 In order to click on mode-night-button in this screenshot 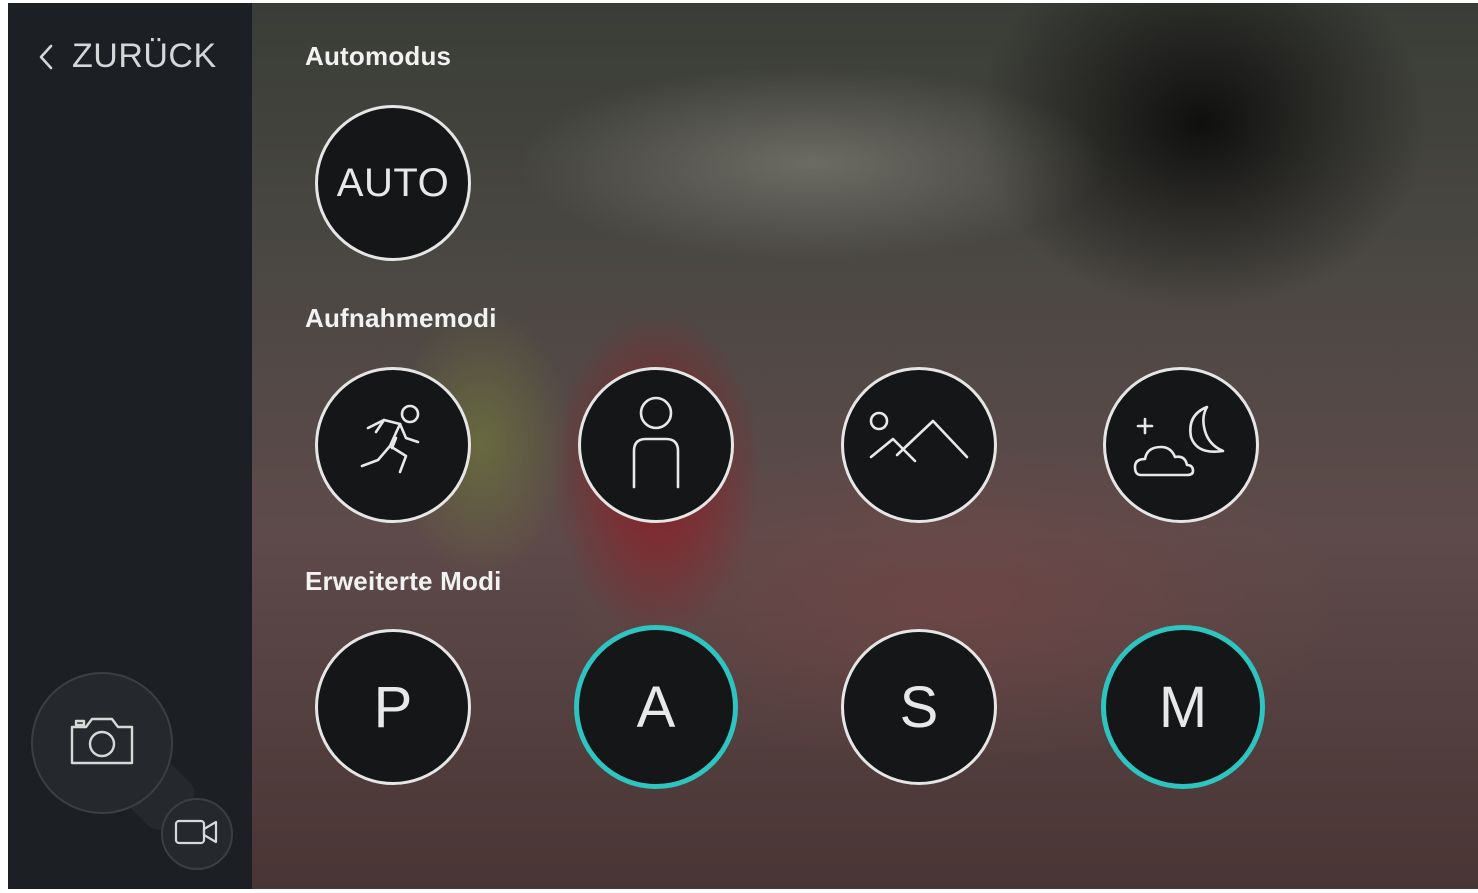, I will do `click(1181, 445)`.